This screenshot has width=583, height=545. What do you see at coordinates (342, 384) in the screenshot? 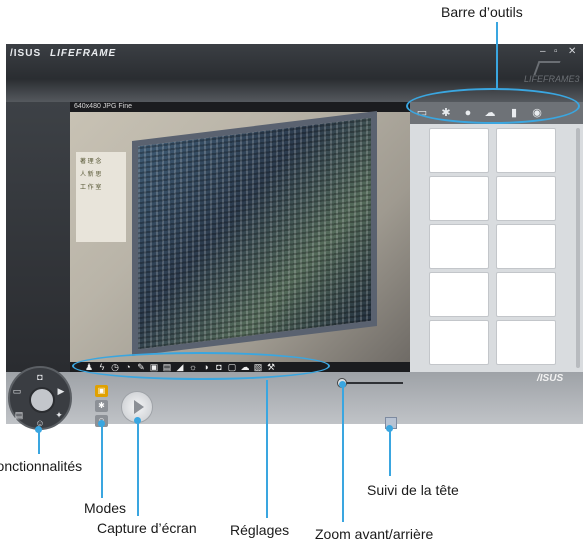
I see `zoom-callout-dot` at bounding box center [342, 384].